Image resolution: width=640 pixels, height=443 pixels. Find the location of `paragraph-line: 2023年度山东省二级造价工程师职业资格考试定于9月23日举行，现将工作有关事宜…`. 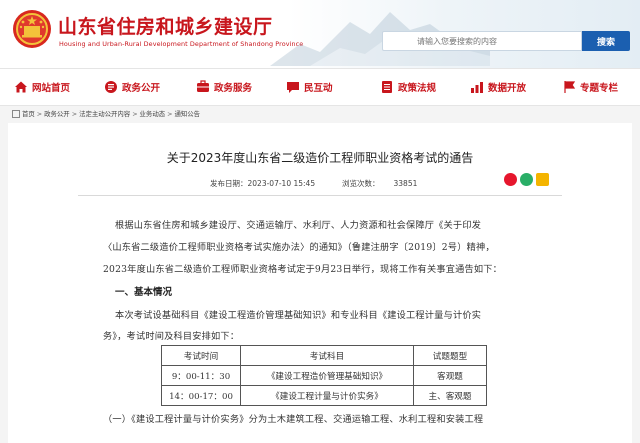

paragraph-line: 2023年度山东省二级造价工程师职业资格考试定于9月23日举行，现将工作有关事宜… is located at coordinates (303, 269).